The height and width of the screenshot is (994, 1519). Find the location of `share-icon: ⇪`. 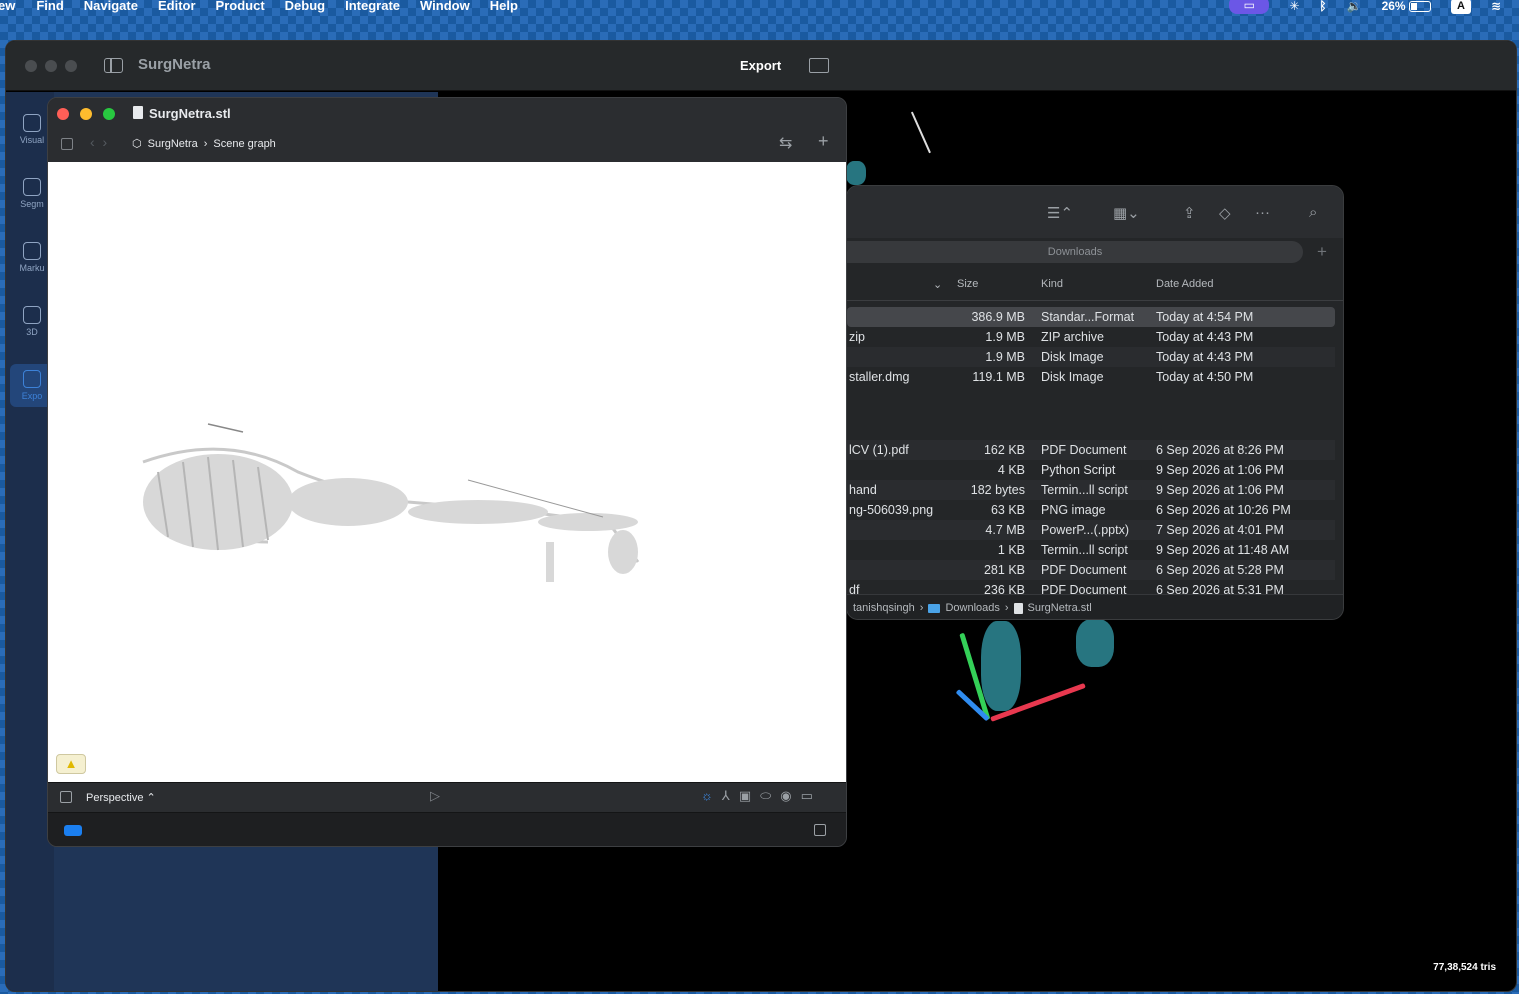

share-icon: ⇪ is located at coordinates (1189, 213).